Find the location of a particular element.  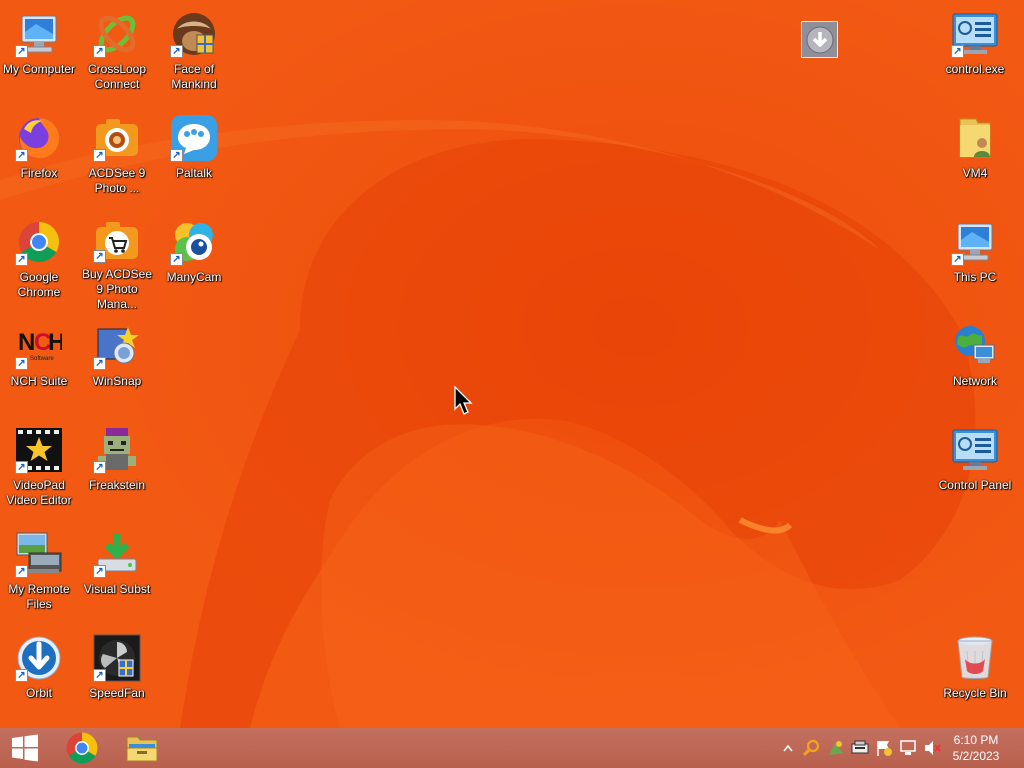

recycle-bin-icon is located at coordinates (975, 658).